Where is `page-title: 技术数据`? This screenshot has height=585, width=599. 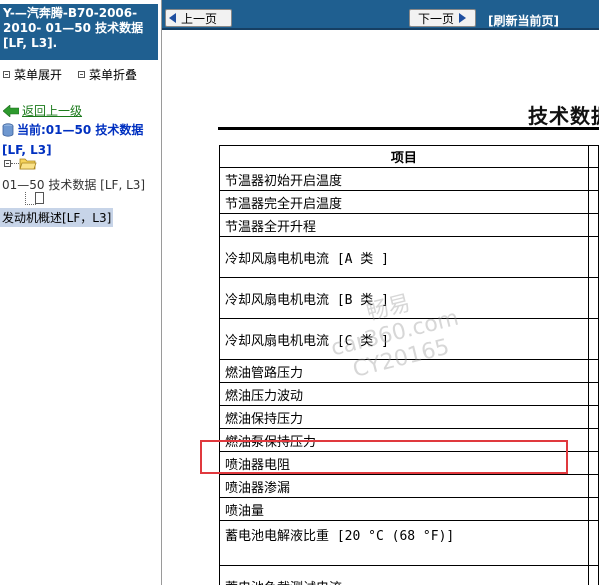
page-title: 技术数据 is located at coordinates (563, 116).